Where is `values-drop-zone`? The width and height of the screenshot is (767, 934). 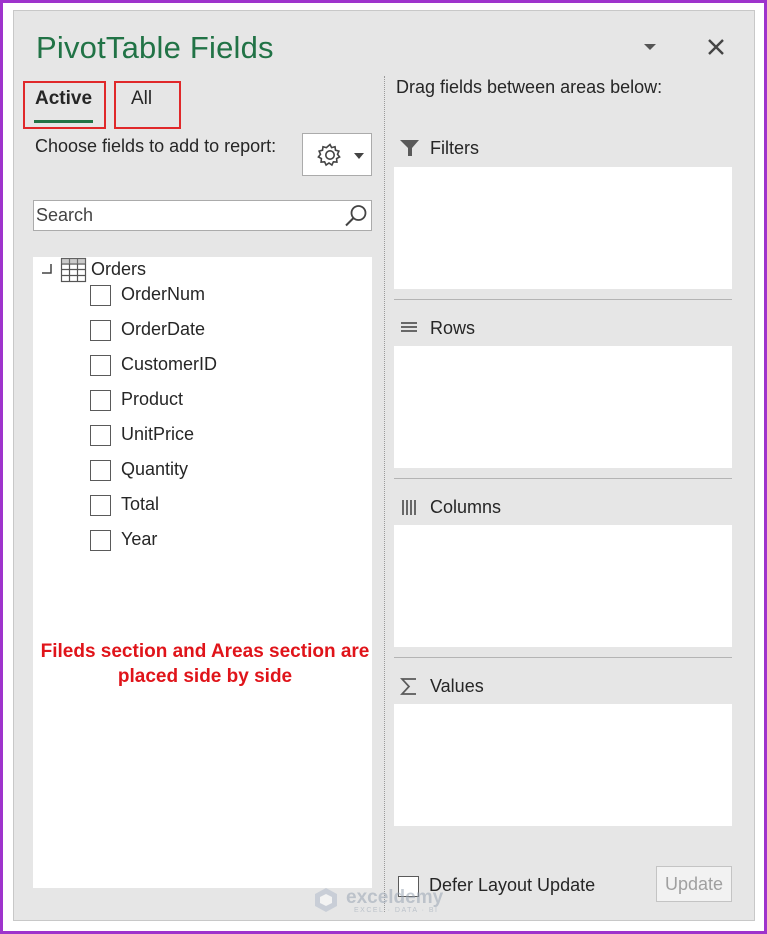
values-drop-zone is located at coordinates (563, 765).